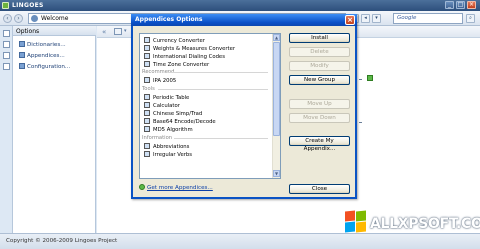 This screenshot has height=249, width=480. What do you see at coordinates (244, 20) in the screenshot?
I see `dialog-title-bar: Appendices Options ×` at bounding box center [244, 20].